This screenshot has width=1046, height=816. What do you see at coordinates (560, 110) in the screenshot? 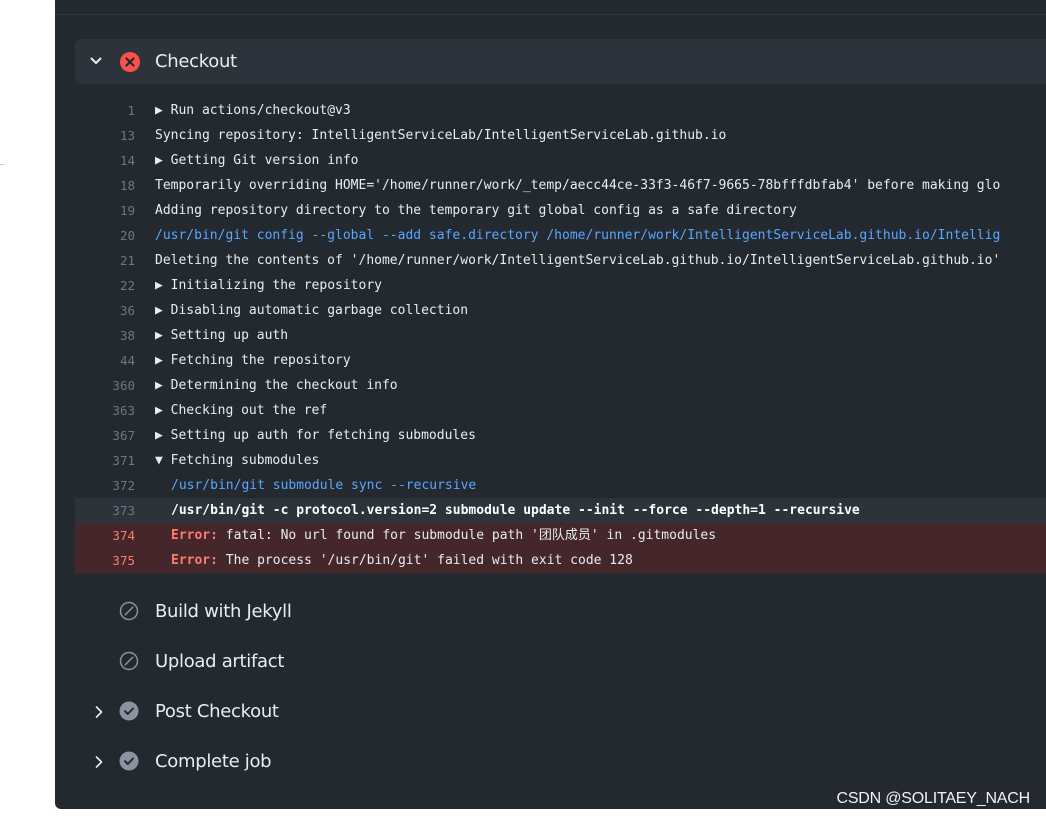
I see `log-line: 1 ▶ Run actions/checkout@v3` at bounding box center [560, 110].